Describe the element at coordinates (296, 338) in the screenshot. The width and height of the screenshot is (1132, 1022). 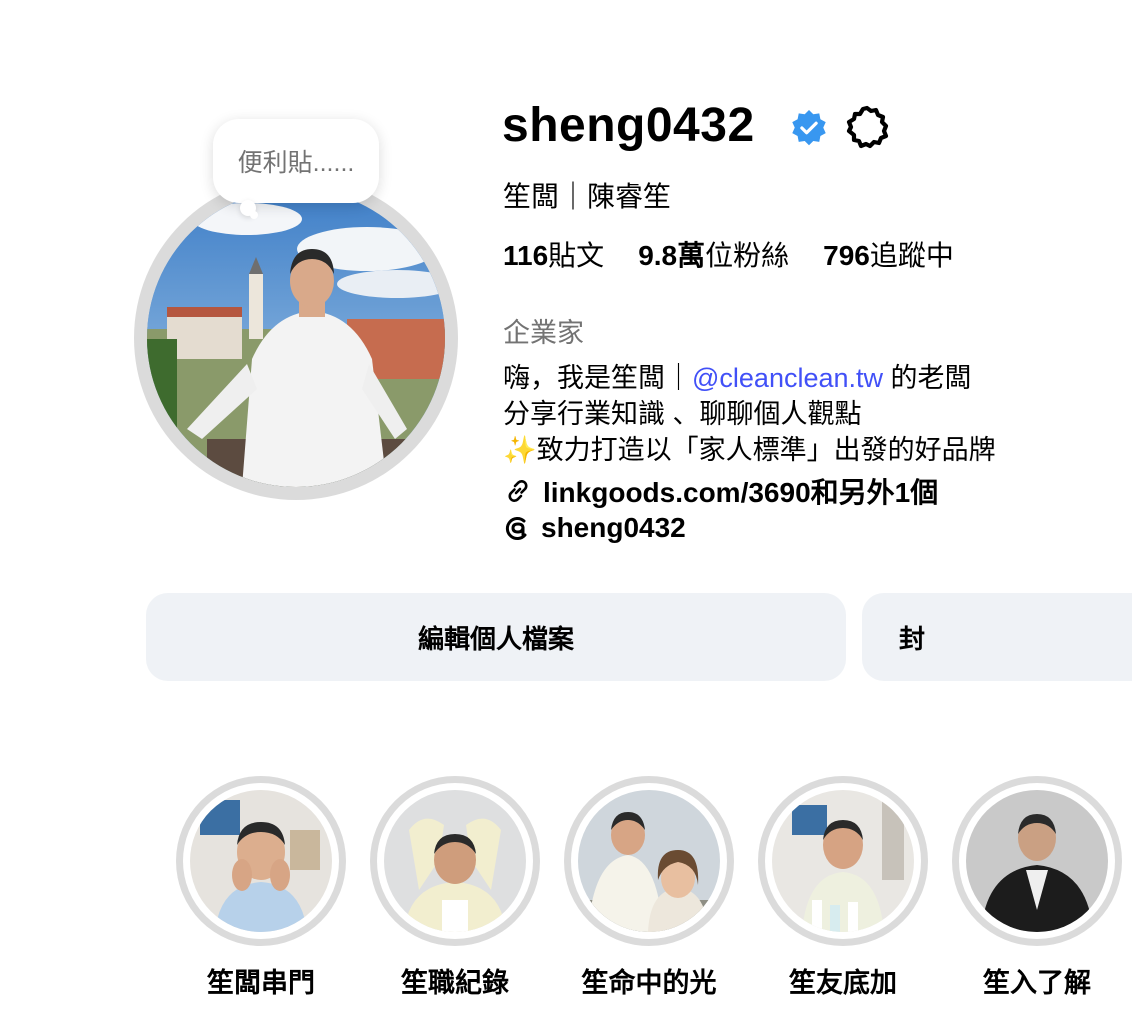
I see `avatar` at that location.